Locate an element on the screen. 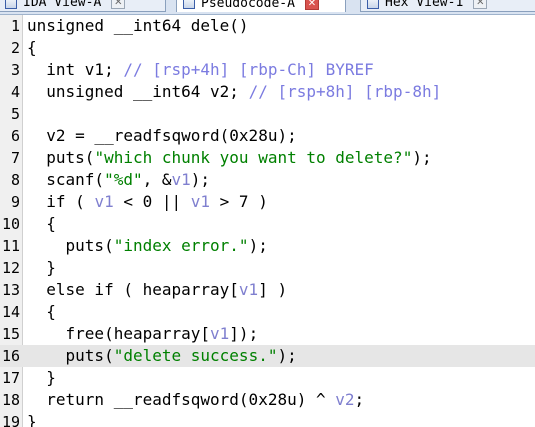 This screenshot has width=535, height=427. code-text: scanf("%d", &v1); is located at coordinates (118, 180).